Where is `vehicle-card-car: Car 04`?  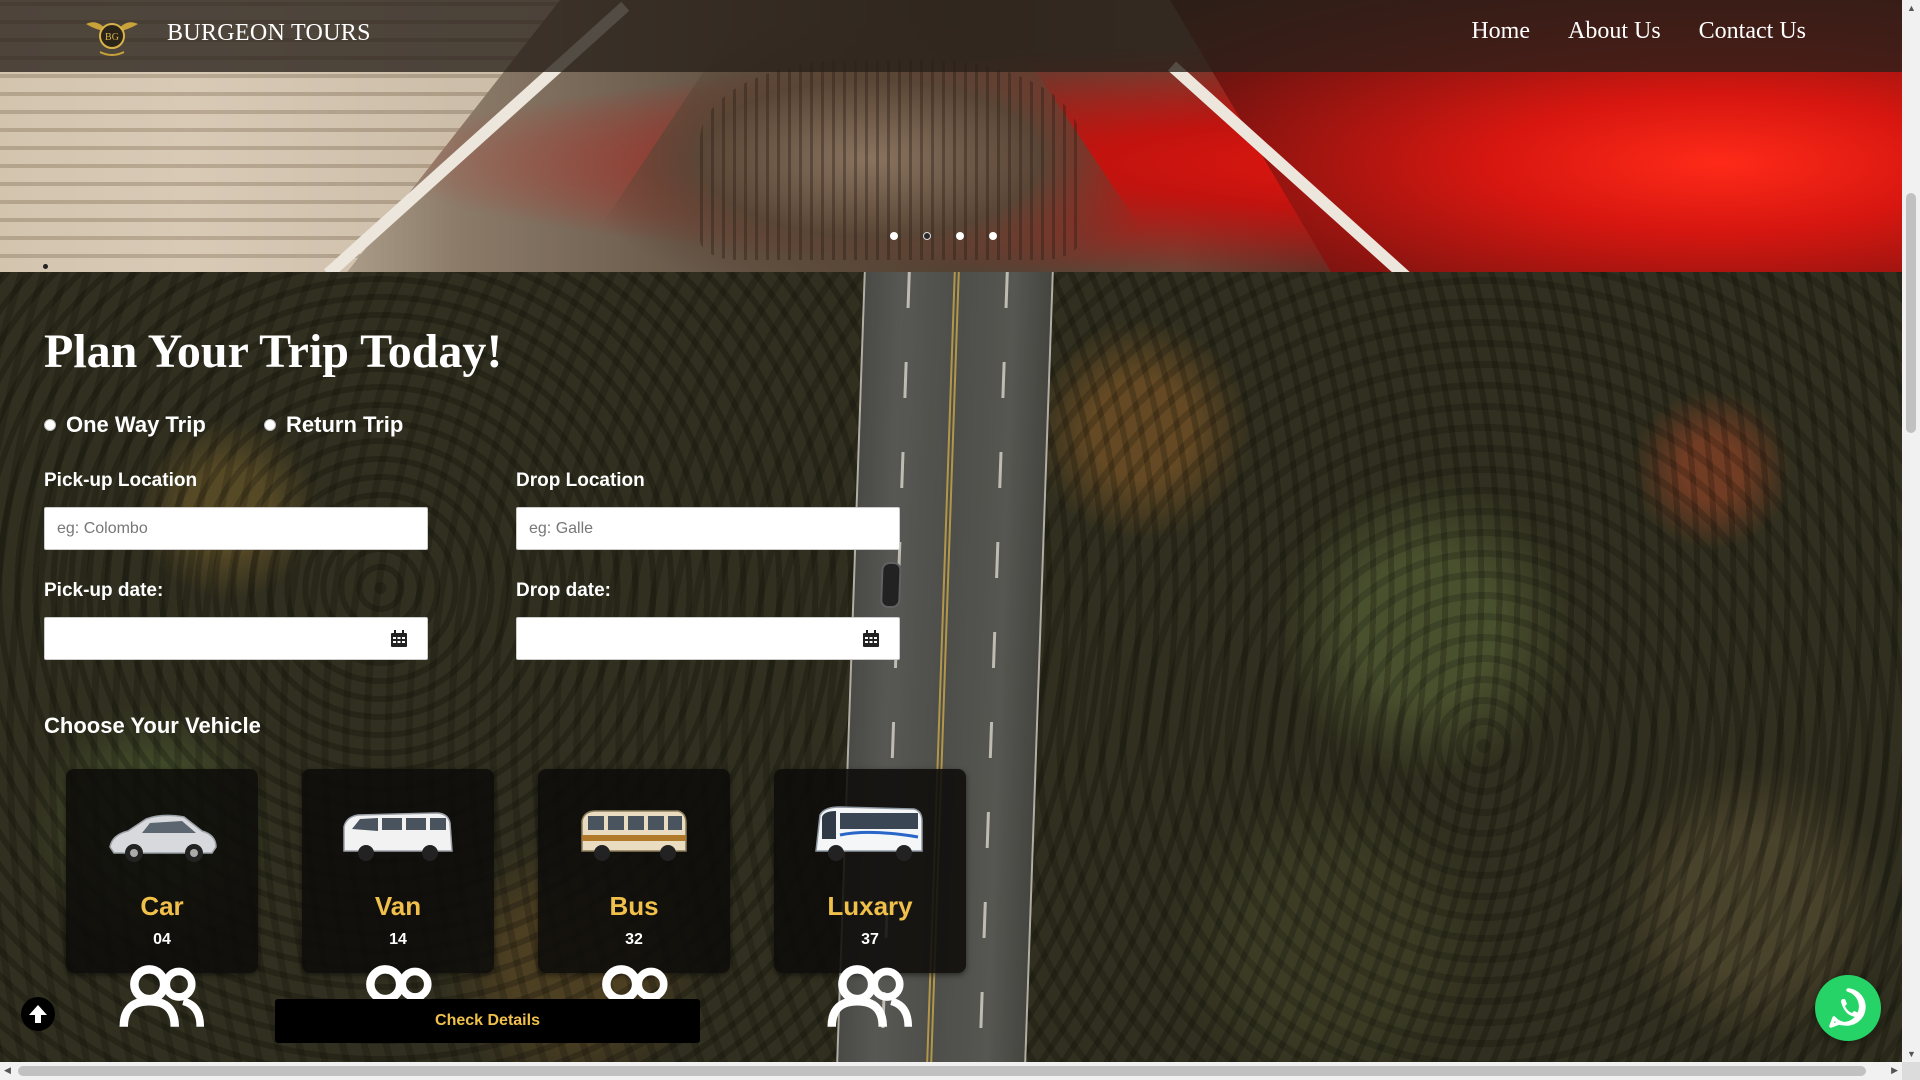
vehicle-card-car: Car 04 is located at coordinates (162, 898).